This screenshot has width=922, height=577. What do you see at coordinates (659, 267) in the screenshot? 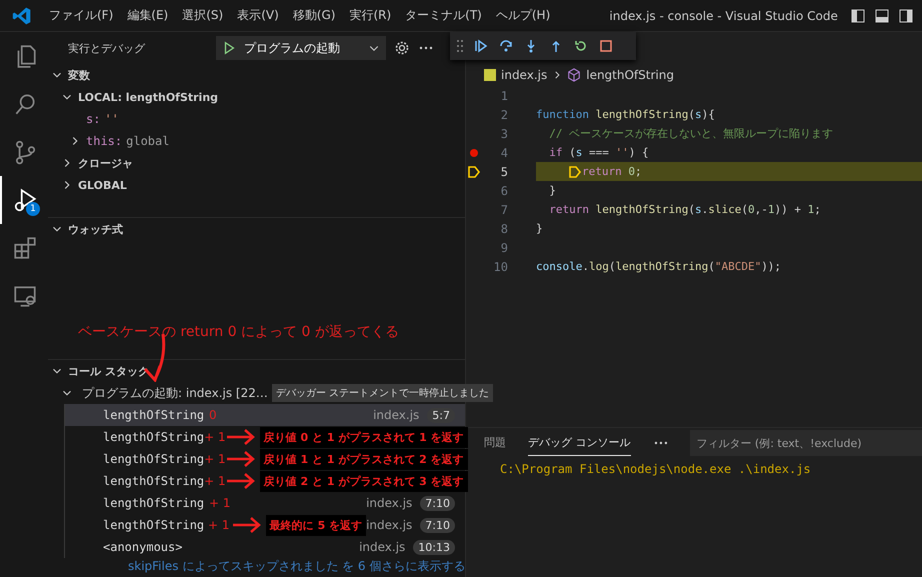
I see `code-line: console.log(lengthOfString("ABCDE"));` at bounding box center [659, 267].